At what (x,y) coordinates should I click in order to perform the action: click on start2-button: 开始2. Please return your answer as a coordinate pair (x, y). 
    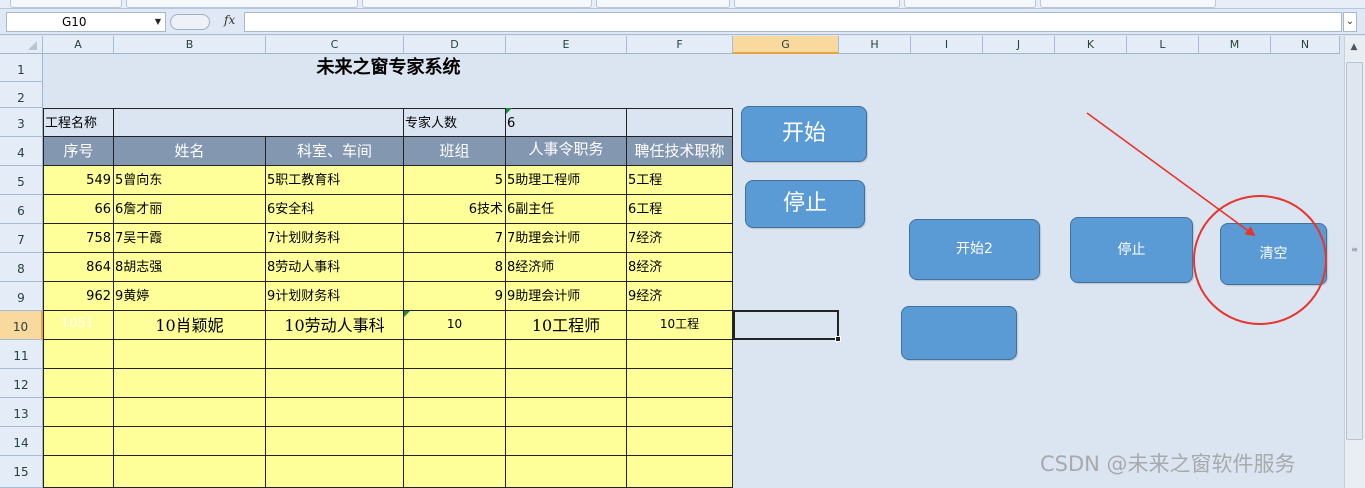
    Looking at the image, I should click on (974, 249).